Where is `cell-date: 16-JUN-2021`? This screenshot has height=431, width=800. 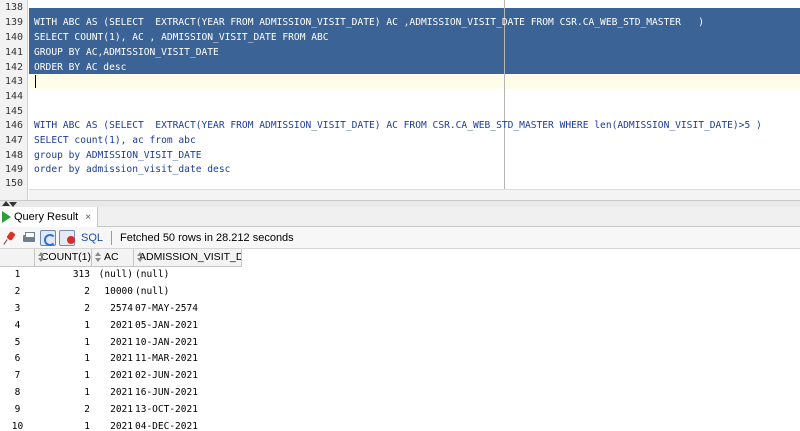
cell-date: 16-JUN-2021 is located at coordinates (188, 393).